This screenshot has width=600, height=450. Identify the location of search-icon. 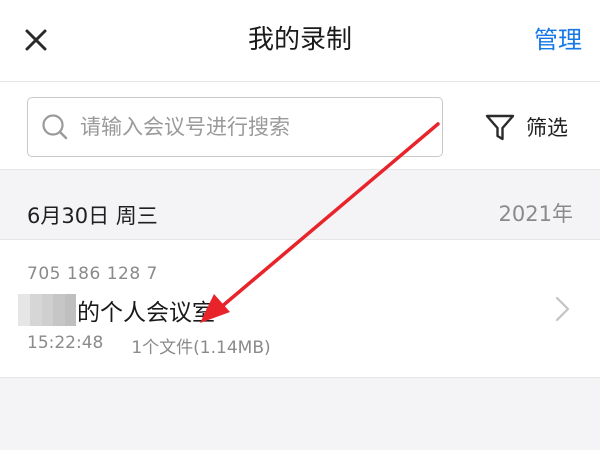
(55, 127).